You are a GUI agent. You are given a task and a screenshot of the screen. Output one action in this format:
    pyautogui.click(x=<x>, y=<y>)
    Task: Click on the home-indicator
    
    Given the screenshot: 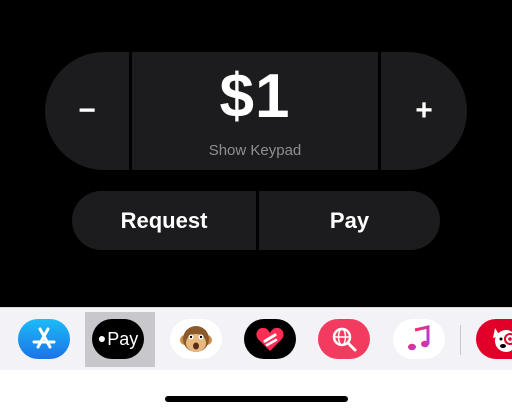 What is the action you would take?
    pyautogui.click(x=256, y=399)
    